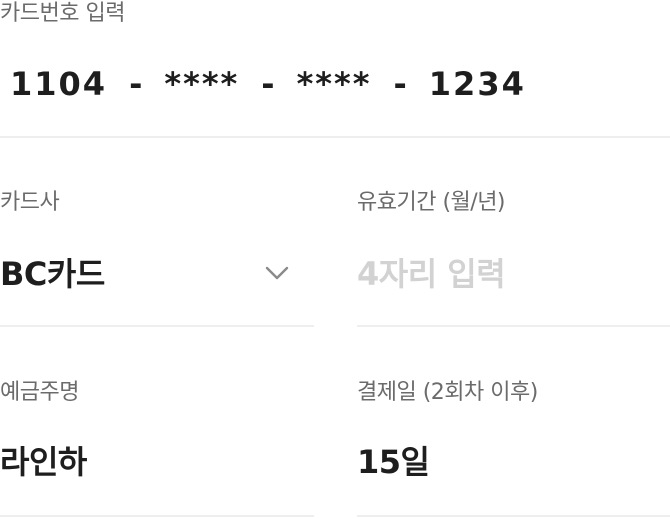  What do you see at coordinates (30, 202) in the screenshot?
I see `card-company-label: 카드사` at bounding box center [30, 202].